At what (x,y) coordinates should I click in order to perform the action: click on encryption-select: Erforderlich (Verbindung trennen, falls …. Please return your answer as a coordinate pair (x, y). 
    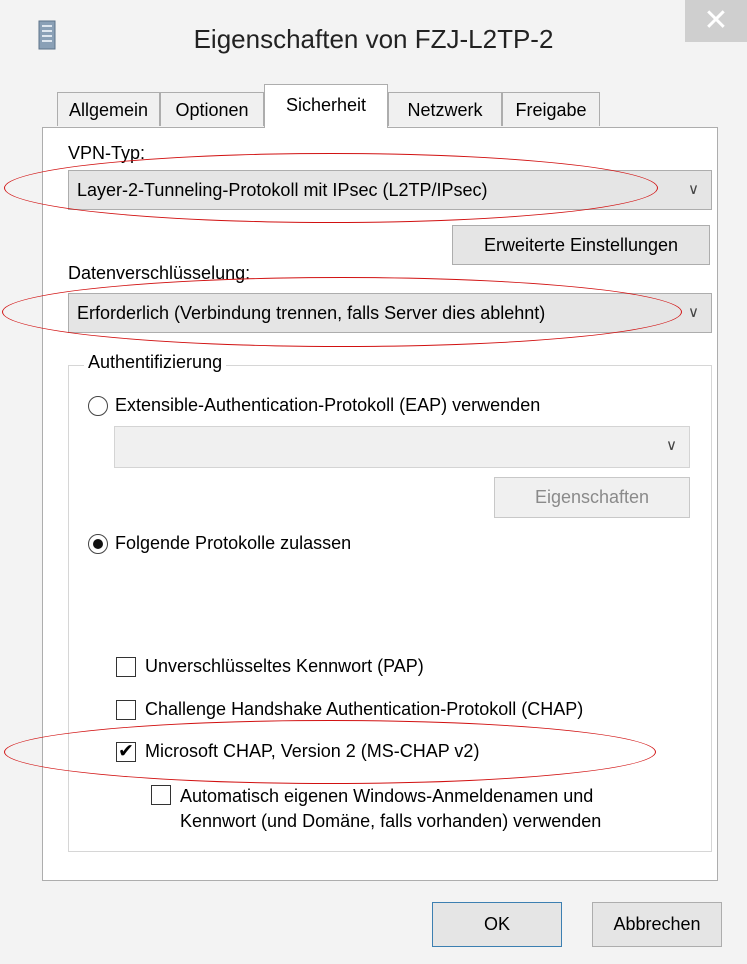
    Looking at the image, I should click on (390, 313).